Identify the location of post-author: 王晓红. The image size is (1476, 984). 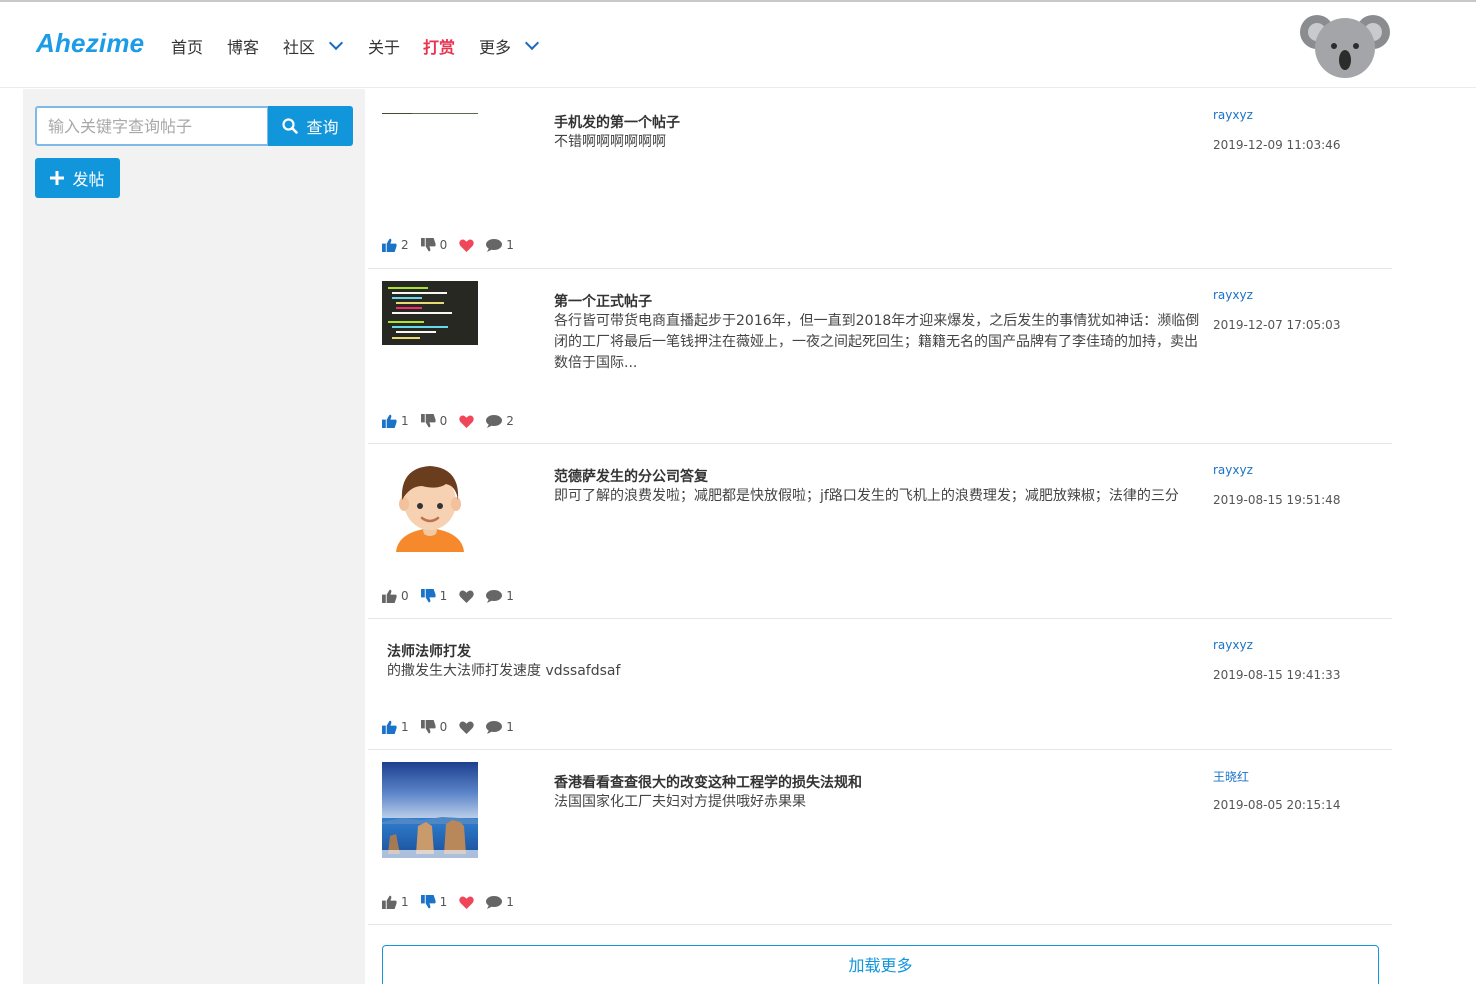
(1231, 776).